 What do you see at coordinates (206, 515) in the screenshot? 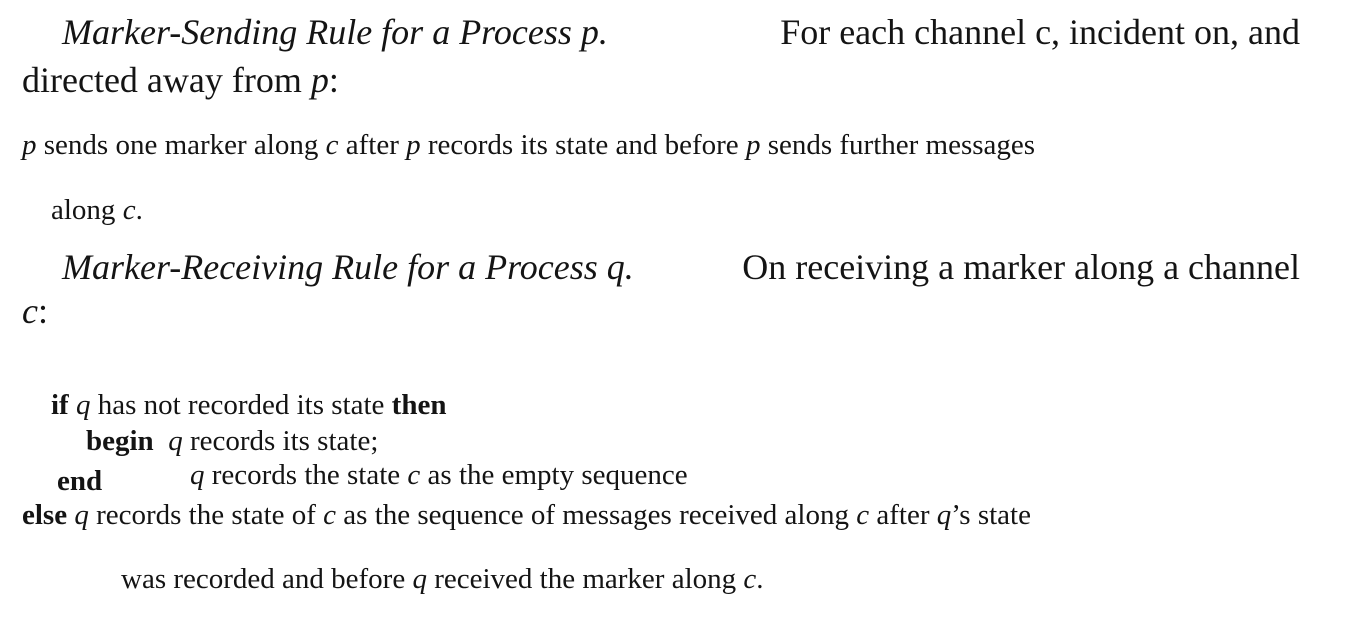
I see `text: records the state of` at bounding box center [206, 515].